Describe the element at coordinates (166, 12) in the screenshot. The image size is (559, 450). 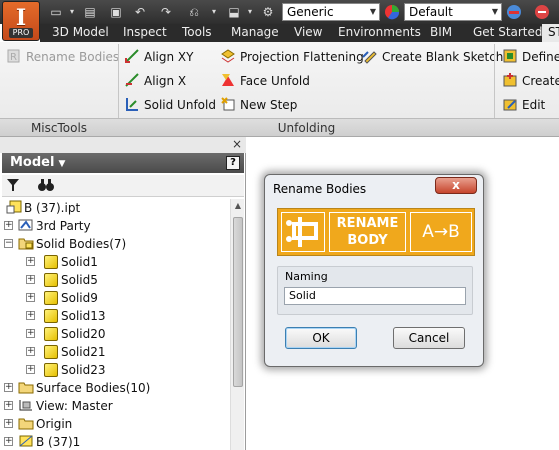
I see `redo-icon: ↷` at that location.